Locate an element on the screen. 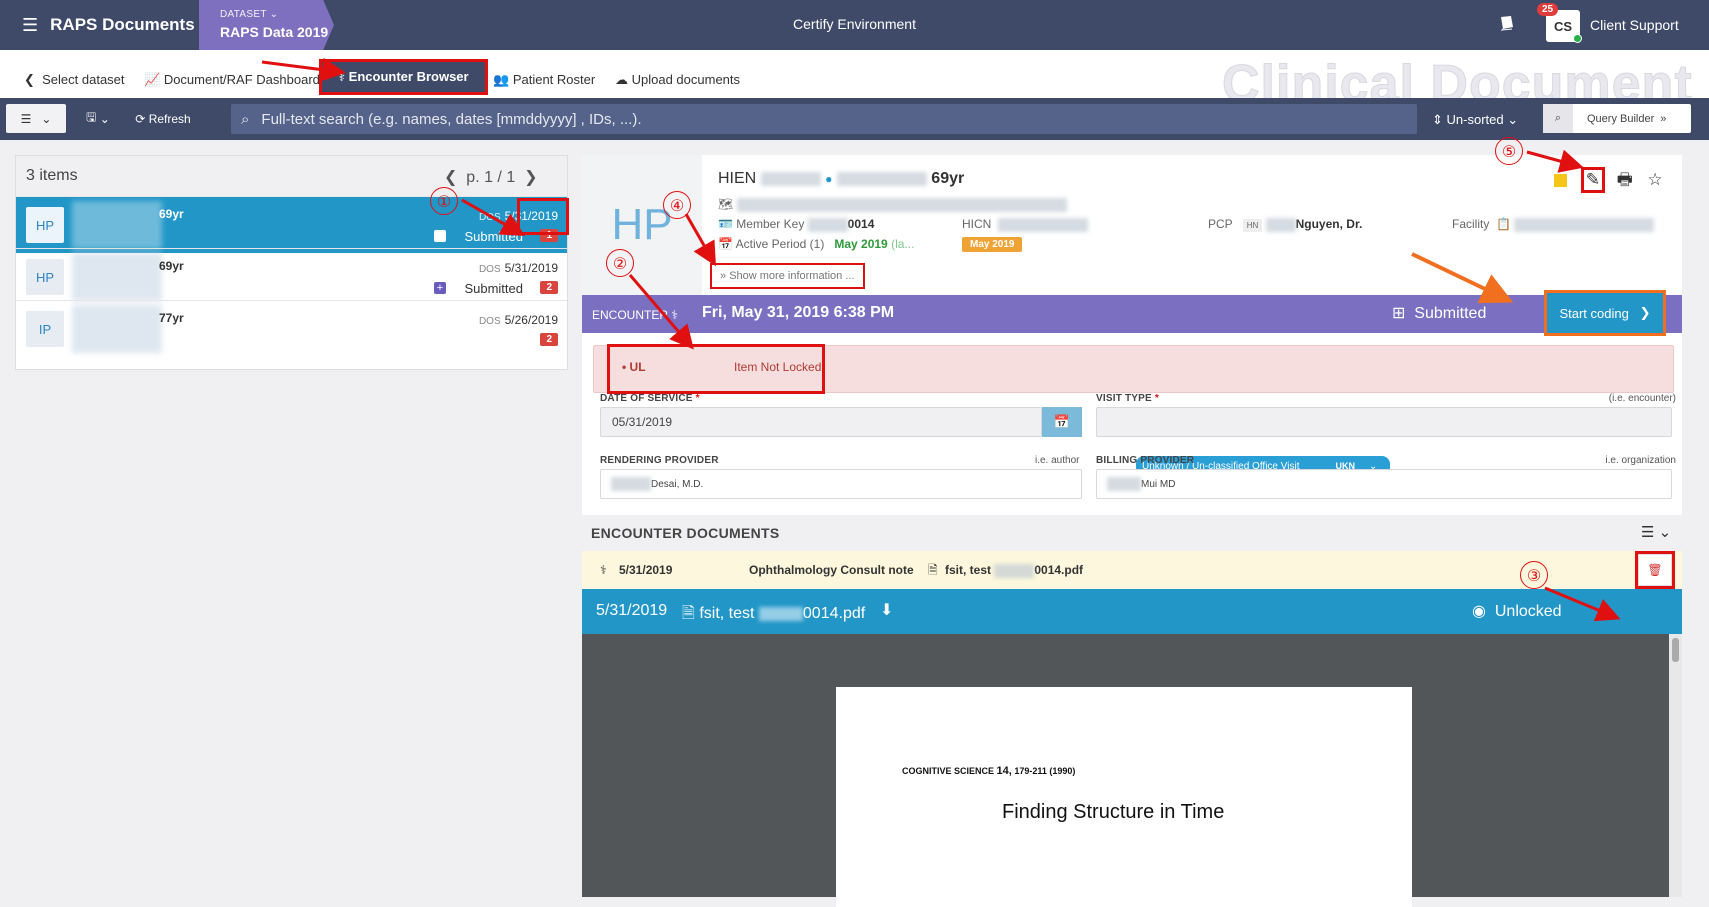  arrow-to-start-coding is located at coordinates (1462, 278).